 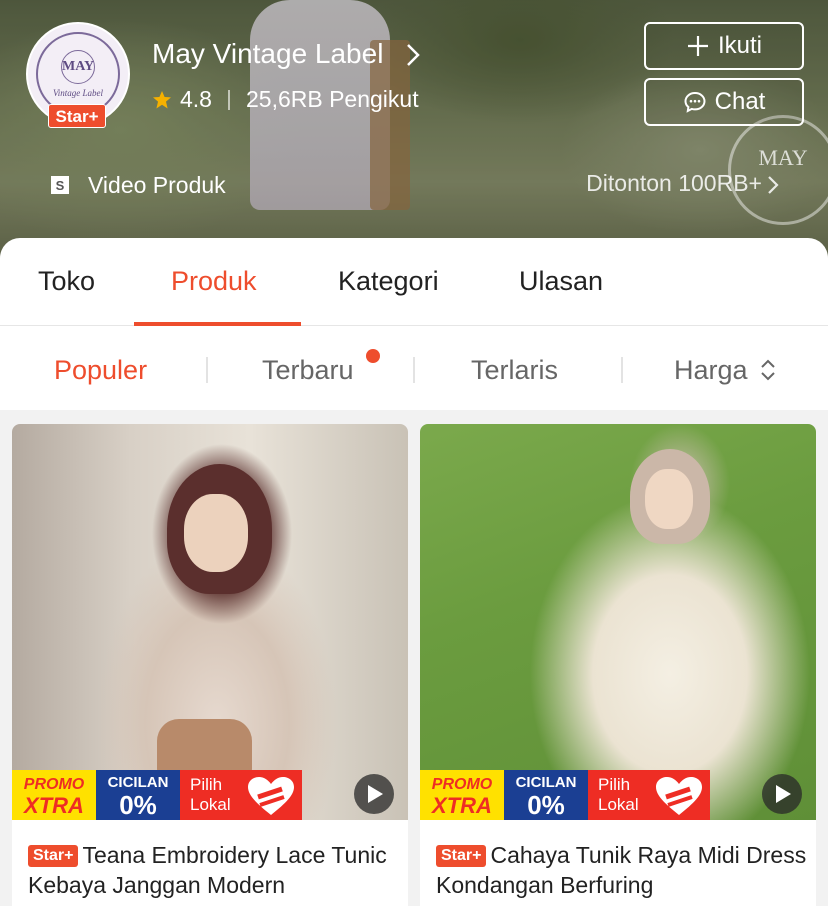 I want to click on follow-button: Ikuti, so click(x=724, y=46).